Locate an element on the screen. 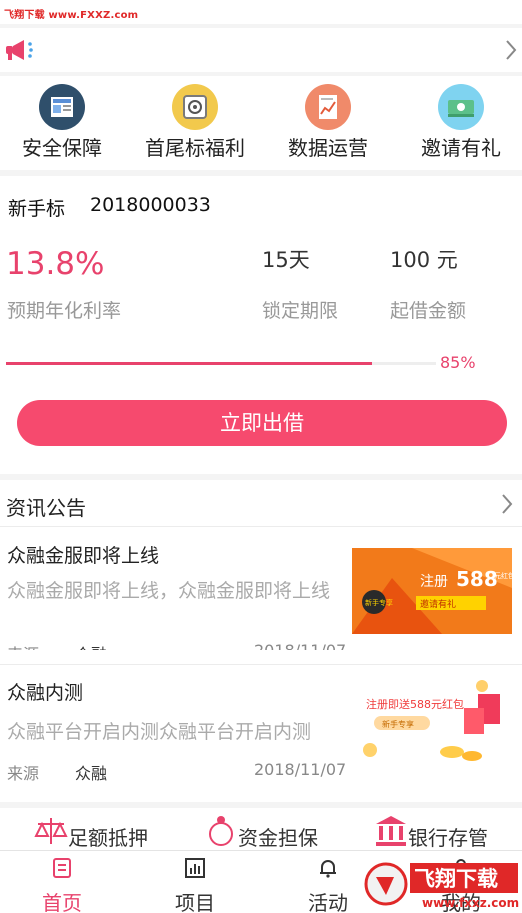  tab-projects: 项目 is located at coordinates (195, 882).